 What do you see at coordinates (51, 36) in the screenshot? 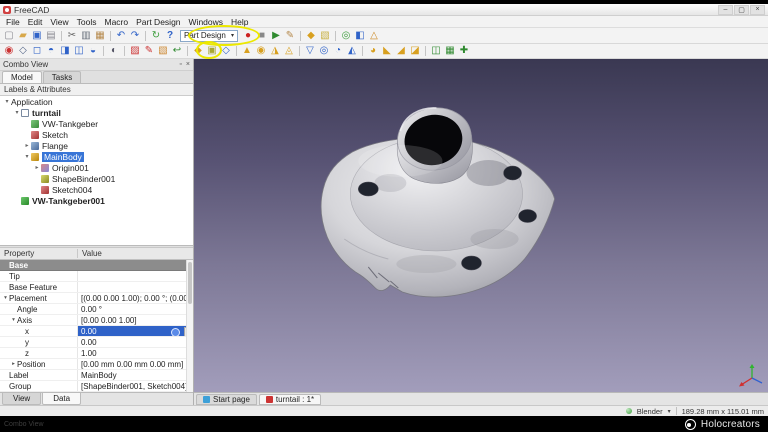
I see `print-icon: ▤` at bounding box center [51, 36].